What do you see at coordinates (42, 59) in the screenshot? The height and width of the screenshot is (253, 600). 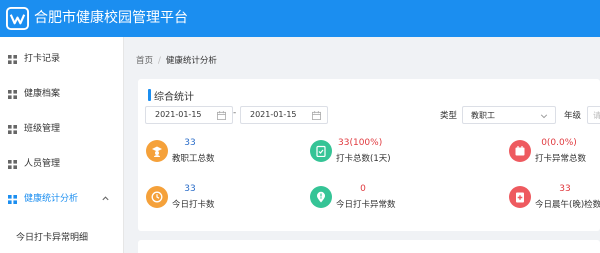 I see `sidebar-item-label: 打卡记录` at bounding box center [42, 59].